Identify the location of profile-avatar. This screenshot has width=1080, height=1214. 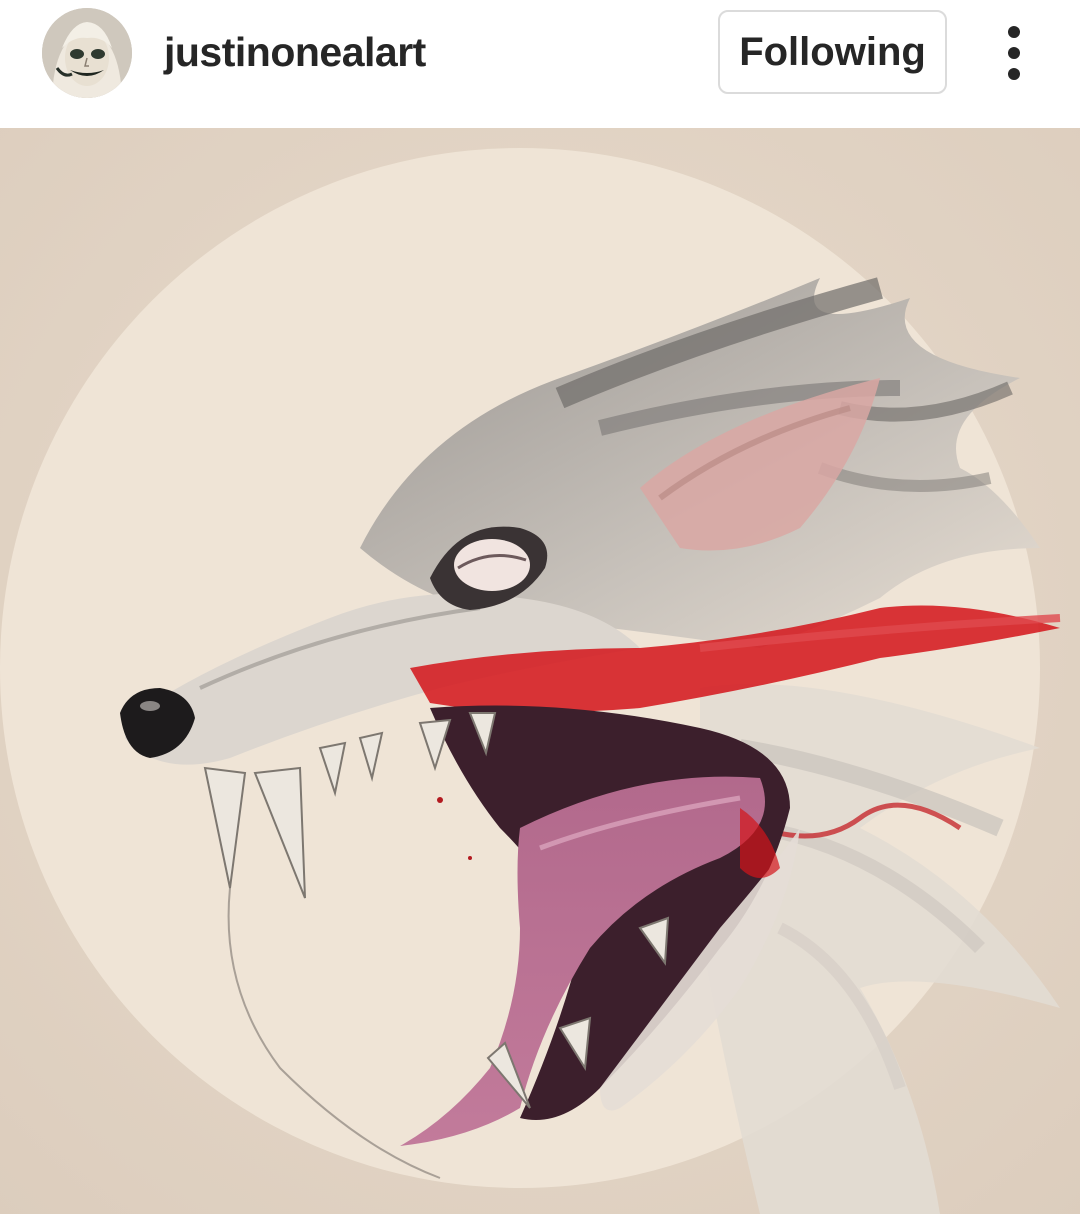
(87, 53).